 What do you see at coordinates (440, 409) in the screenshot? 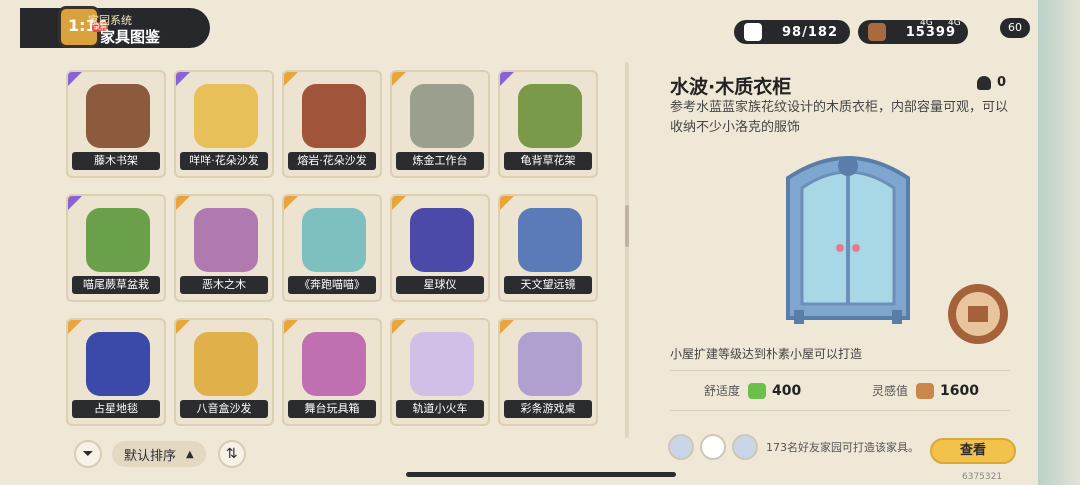
I see `furniture-label: 轨道小火车` at bounding box center [440, 409].